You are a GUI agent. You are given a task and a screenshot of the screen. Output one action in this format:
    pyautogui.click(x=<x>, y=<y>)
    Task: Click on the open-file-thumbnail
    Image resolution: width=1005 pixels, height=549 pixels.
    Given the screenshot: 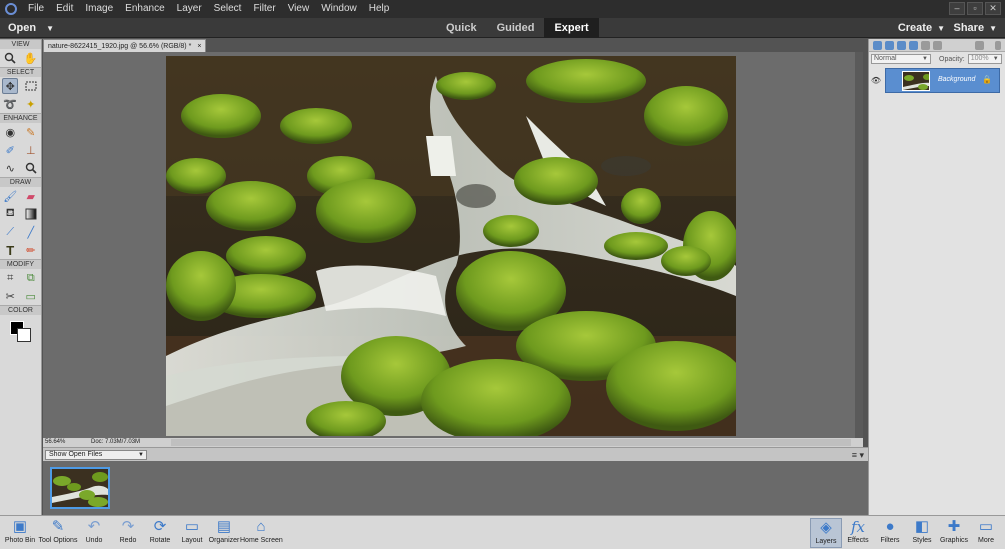 What is the action you would take?
    pyautogui.click(x=80, y=488)
    